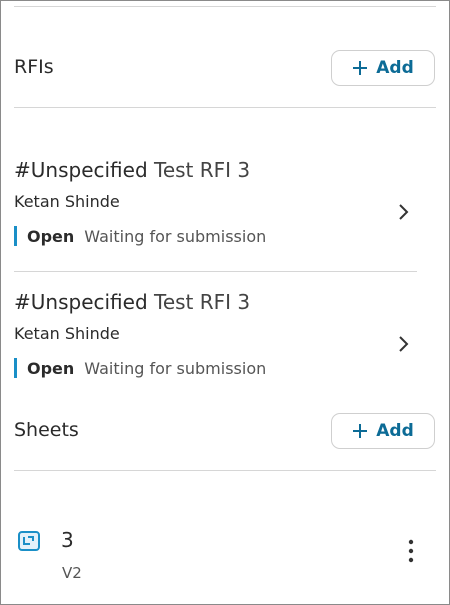 The width and height of the screenshot is (450, 605). Describe the element at coordinates (225, 549) in the screenshot. I see `sheet-list-item: 3 V2` at that location.